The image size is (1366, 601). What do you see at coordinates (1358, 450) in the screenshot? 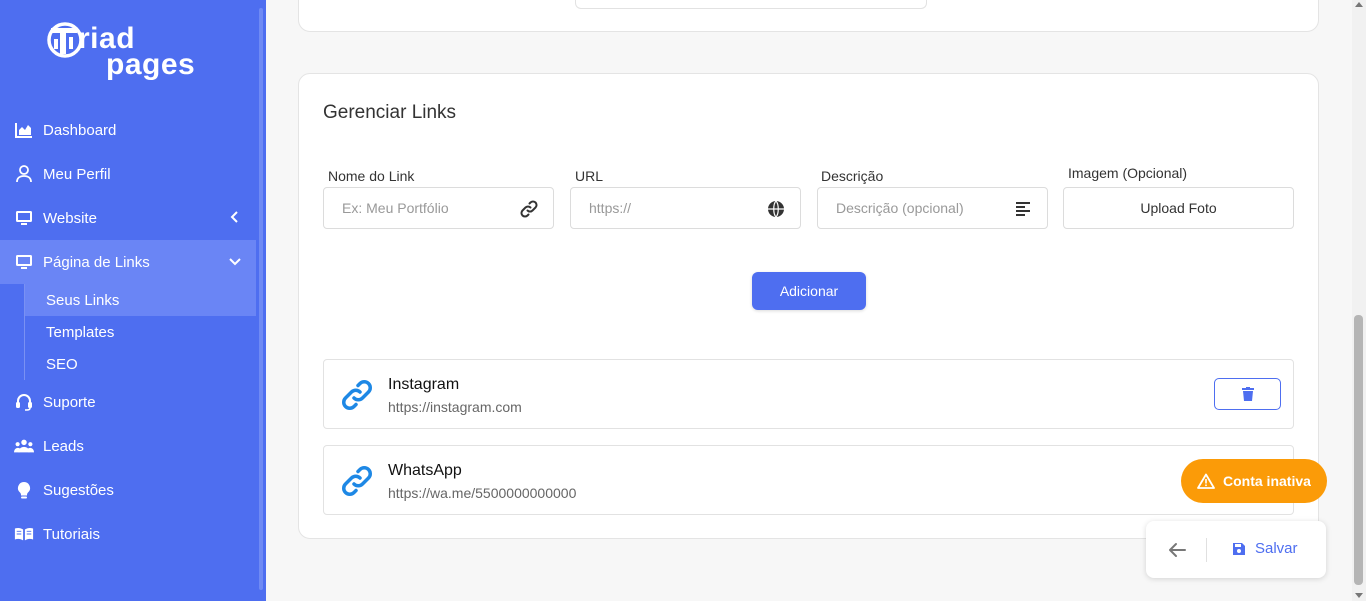
I see `page-scrollbar-thumb` at bounding box center [1358, 450].